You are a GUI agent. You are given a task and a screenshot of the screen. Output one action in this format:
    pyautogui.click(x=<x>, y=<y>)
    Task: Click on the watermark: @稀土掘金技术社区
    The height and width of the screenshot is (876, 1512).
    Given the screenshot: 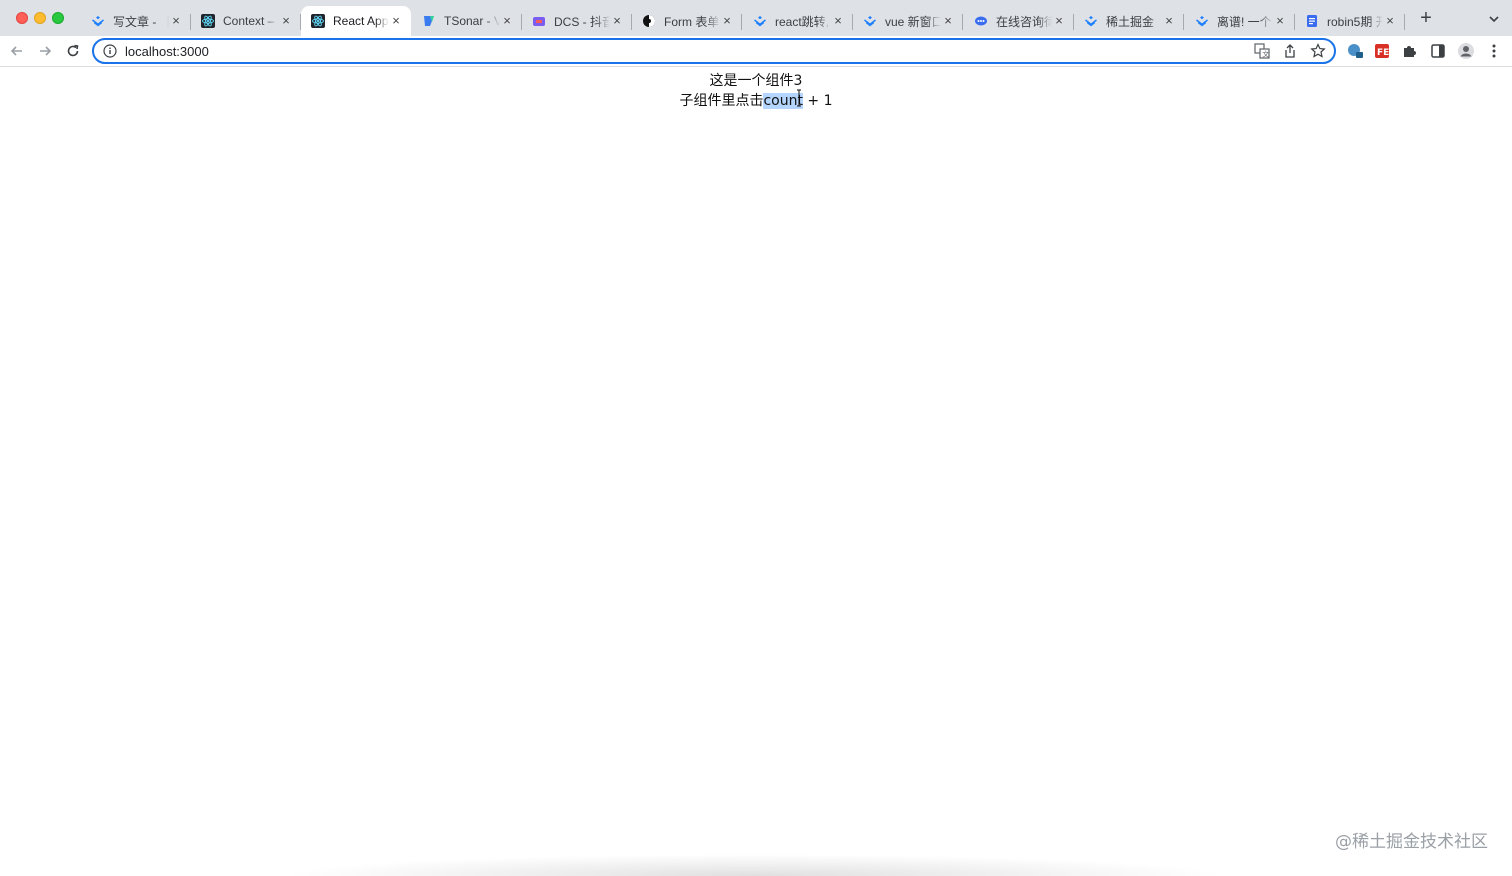 What is the action you would take?
    pyautogui.click(x=1411, y=842)
    